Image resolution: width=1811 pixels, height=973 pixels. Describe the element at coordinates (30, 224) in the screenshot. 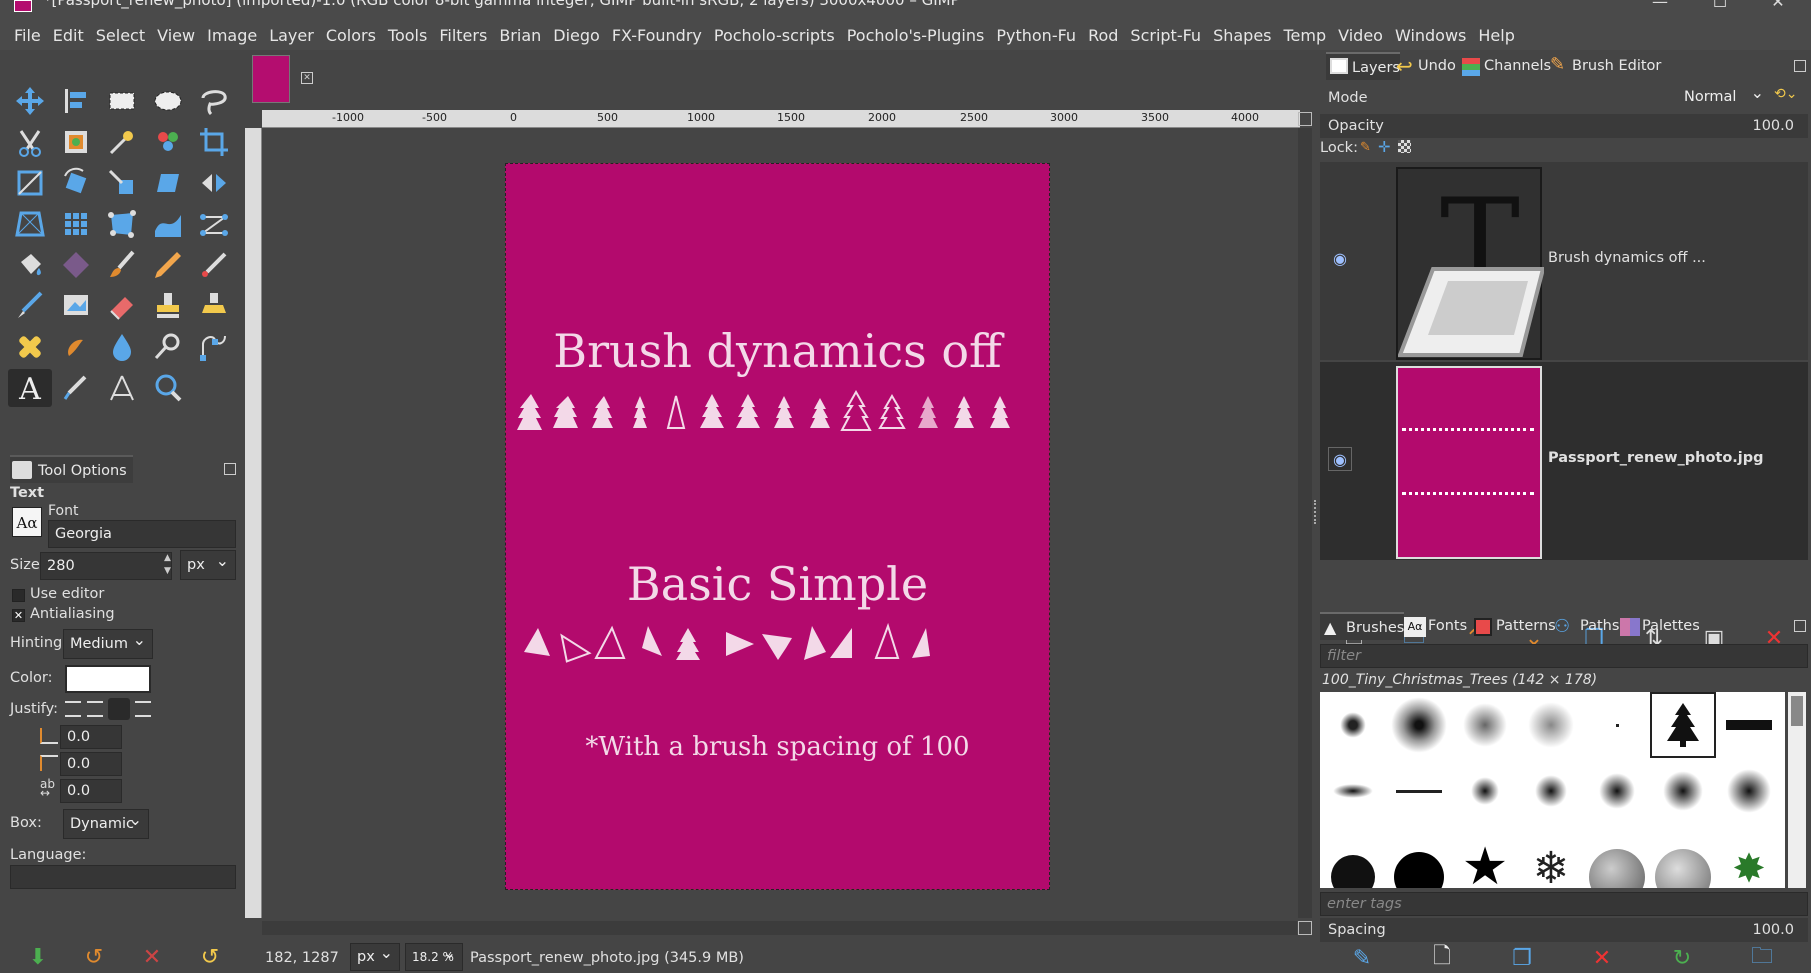

I see `perspective-tool-icon` at that location.